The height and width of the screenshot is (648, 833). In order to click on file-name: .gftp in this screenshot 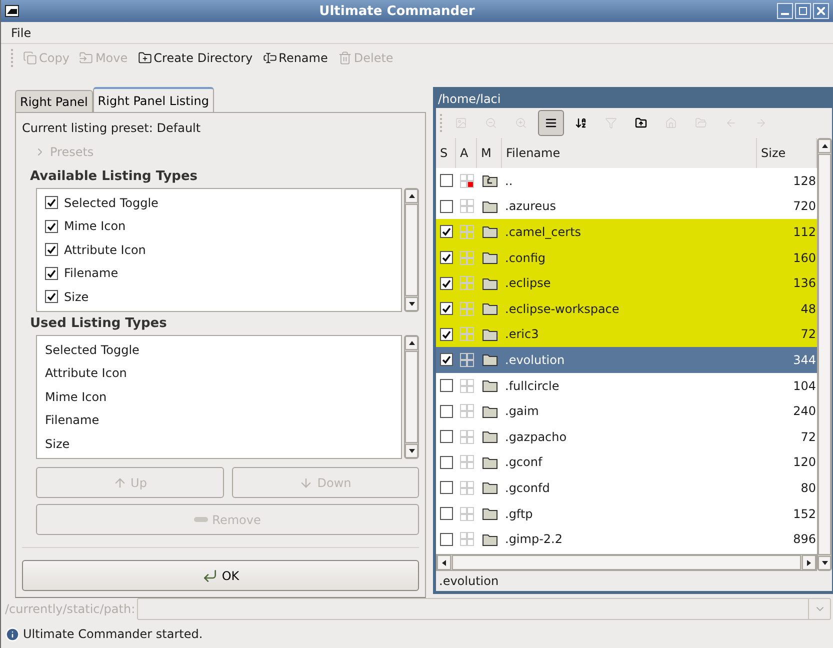, I will do `click(519, 513)`.